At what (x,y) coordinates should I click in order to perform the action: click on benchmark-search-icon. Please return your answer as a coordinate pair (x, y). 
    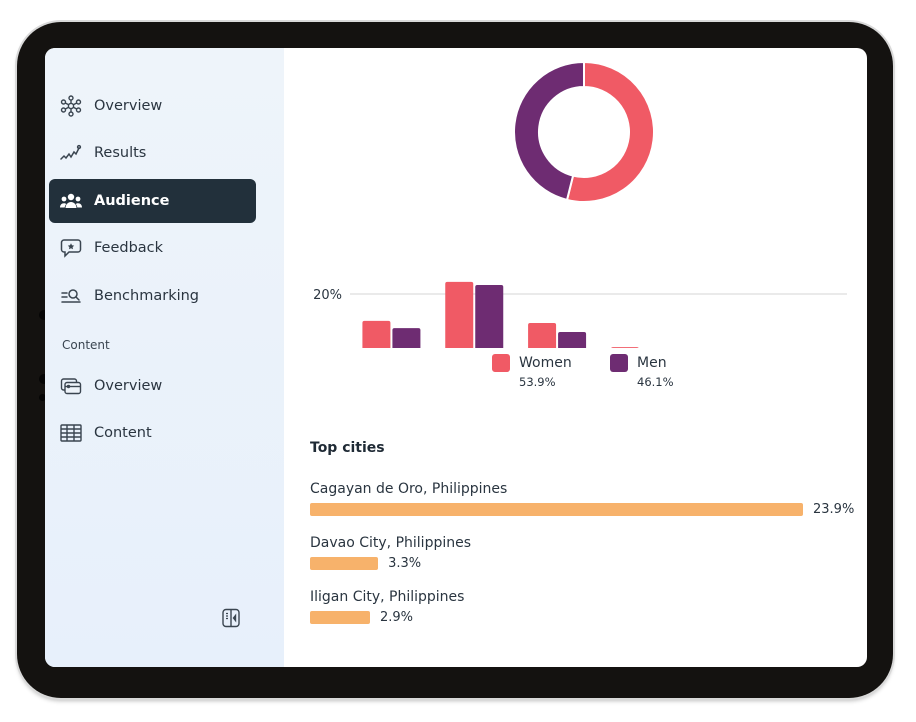
    Looking at the image, I should click on (71, 296).